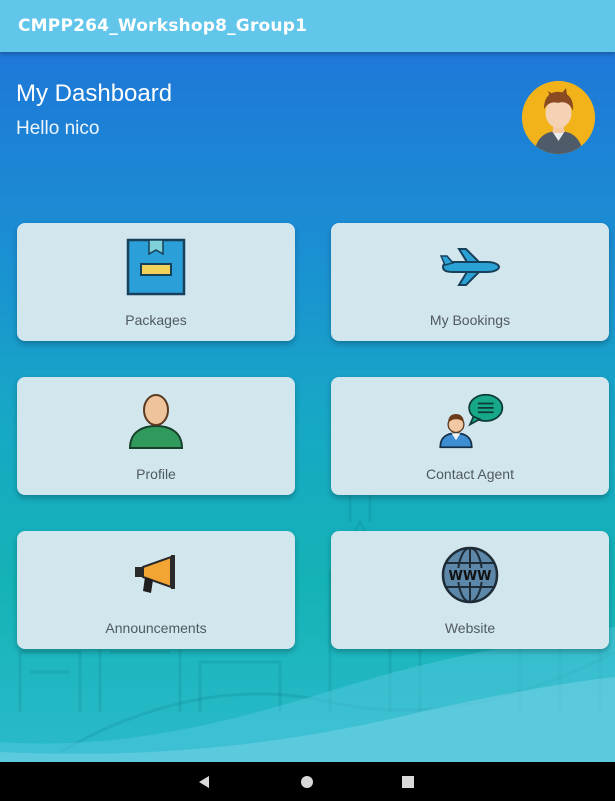  I want to click on home-button, so click(307, 781).